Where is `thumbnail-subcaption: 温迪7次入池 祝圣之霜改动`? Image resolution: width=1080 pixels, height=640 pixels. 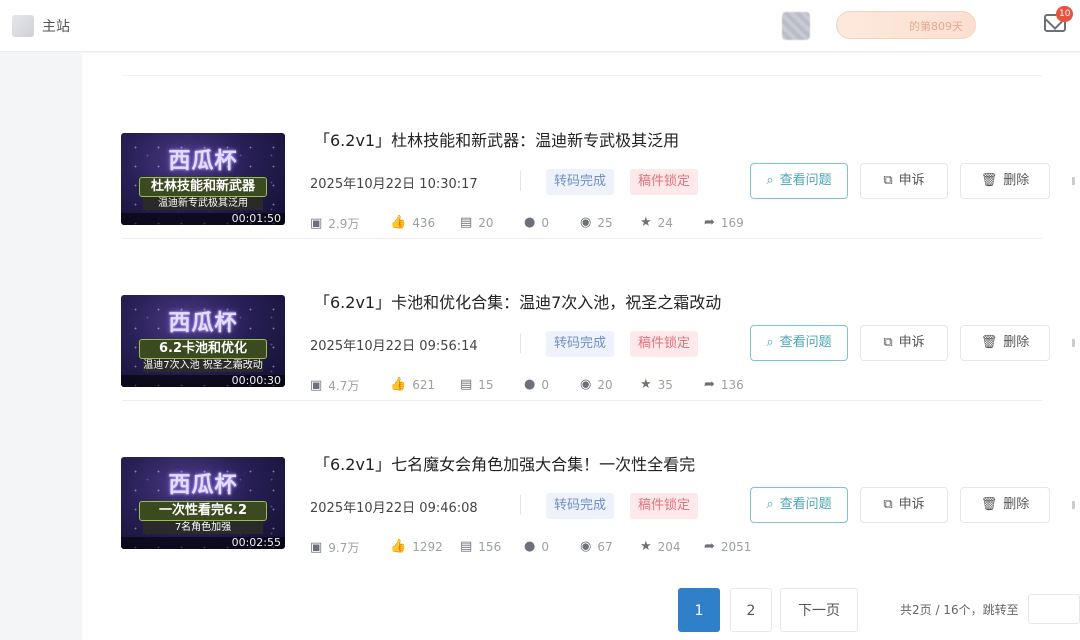 thumbnail-subcaption: 温迪7次入池 祝圣之霜改动 is located at coordinates (203, 365).